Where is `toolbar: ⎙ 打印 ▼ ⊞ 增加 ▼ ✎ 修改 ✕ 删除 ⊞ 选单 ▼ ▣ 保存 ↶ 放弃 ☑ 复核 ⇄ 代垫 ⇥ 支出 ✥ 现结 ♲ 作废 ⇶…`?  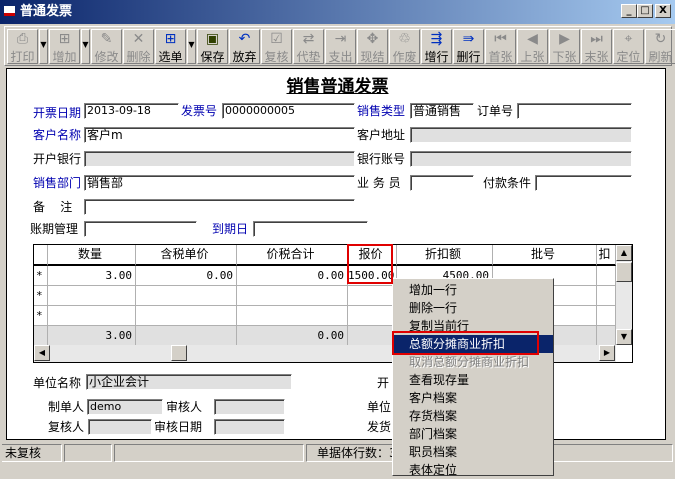
toolbar: ⎙ 打印 ▼ ⊞ 增加 ▼ ✎ 修改 ✕ 删除 ⊞ 选单 ▼ ▣ 保存 ↶ 放弃 ☑ 复核 ⇄ 代垫 ⇥ 支出 ✥ 现结 ♲ 作废 ⇶… is located at coordinates (339, 46).